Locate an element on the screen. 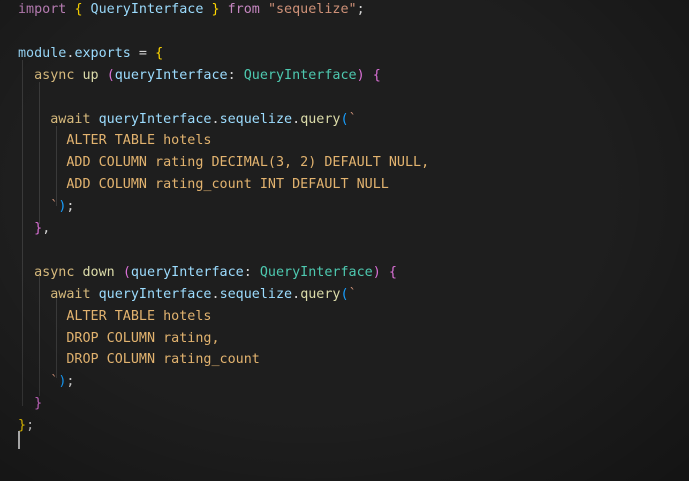  code-token: "sequelize" is located at coordinates (312, 9).